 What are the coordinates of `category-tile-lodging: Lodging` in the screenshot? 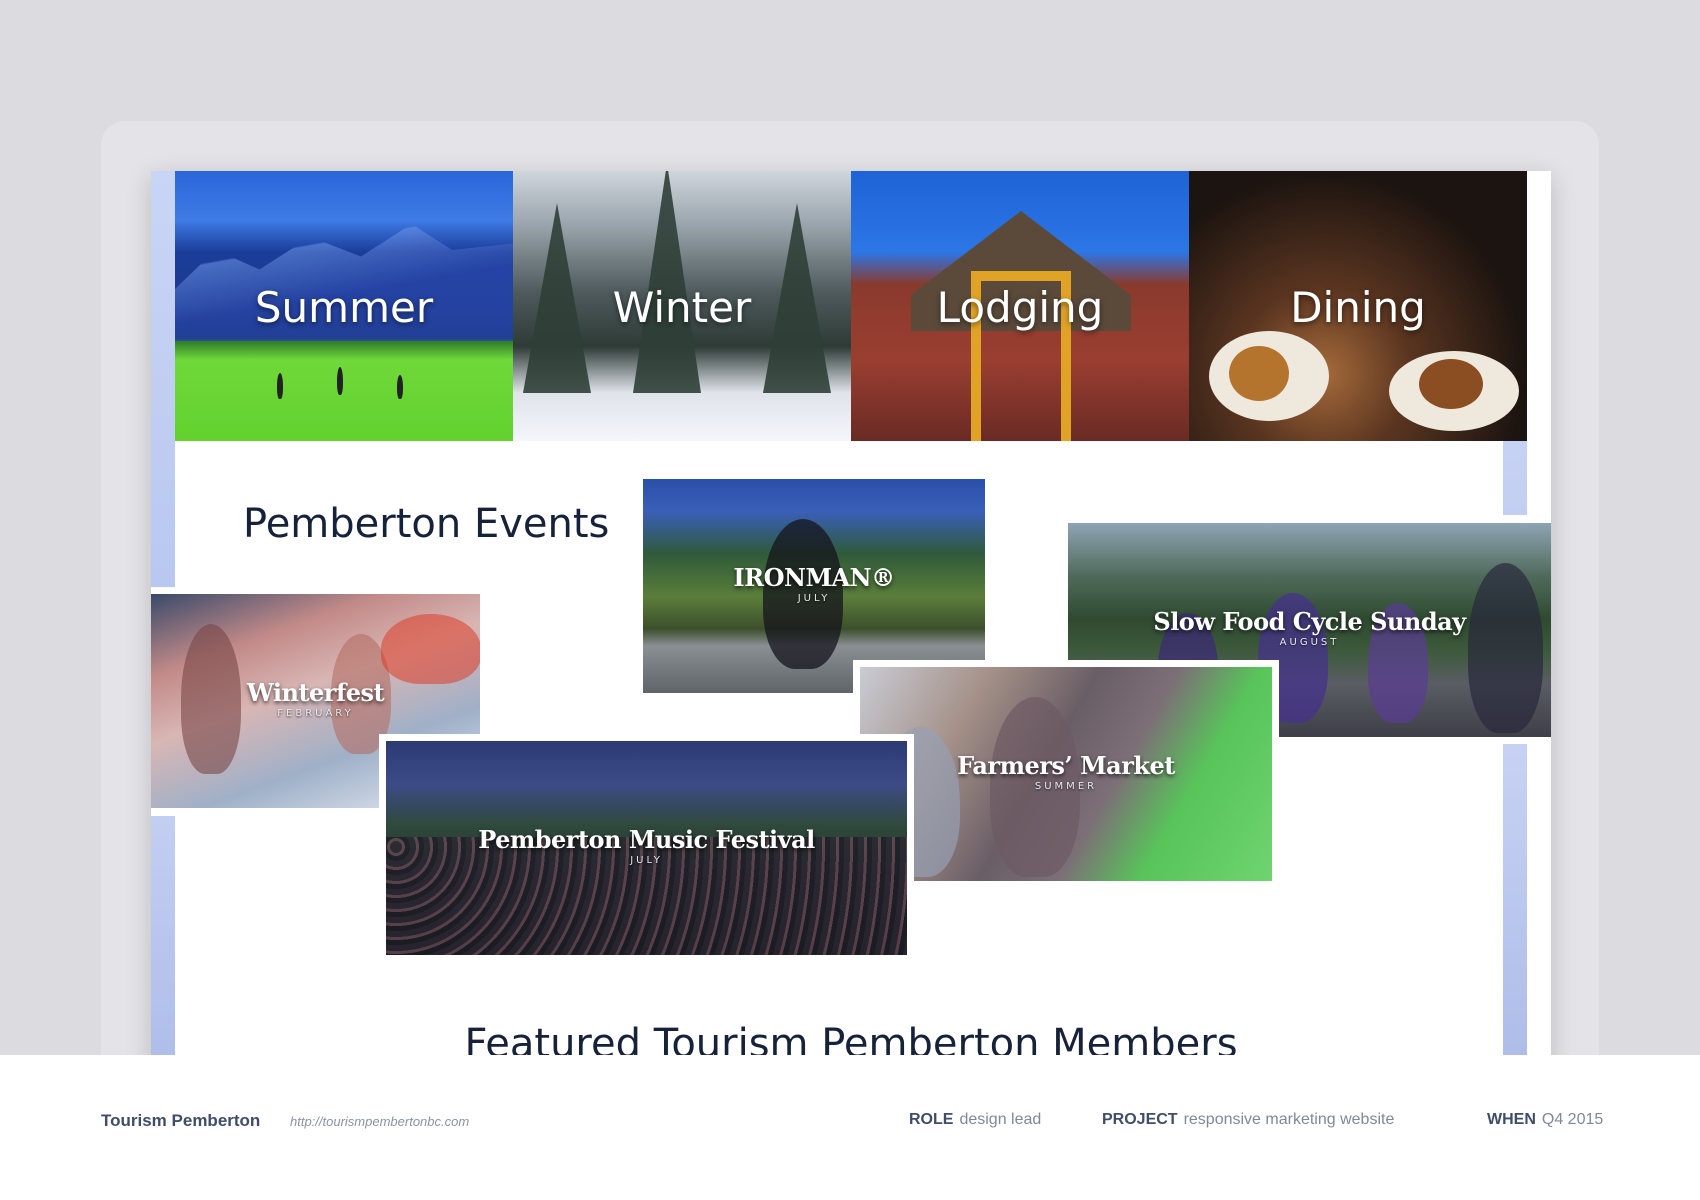 It's located at (1020, 306).